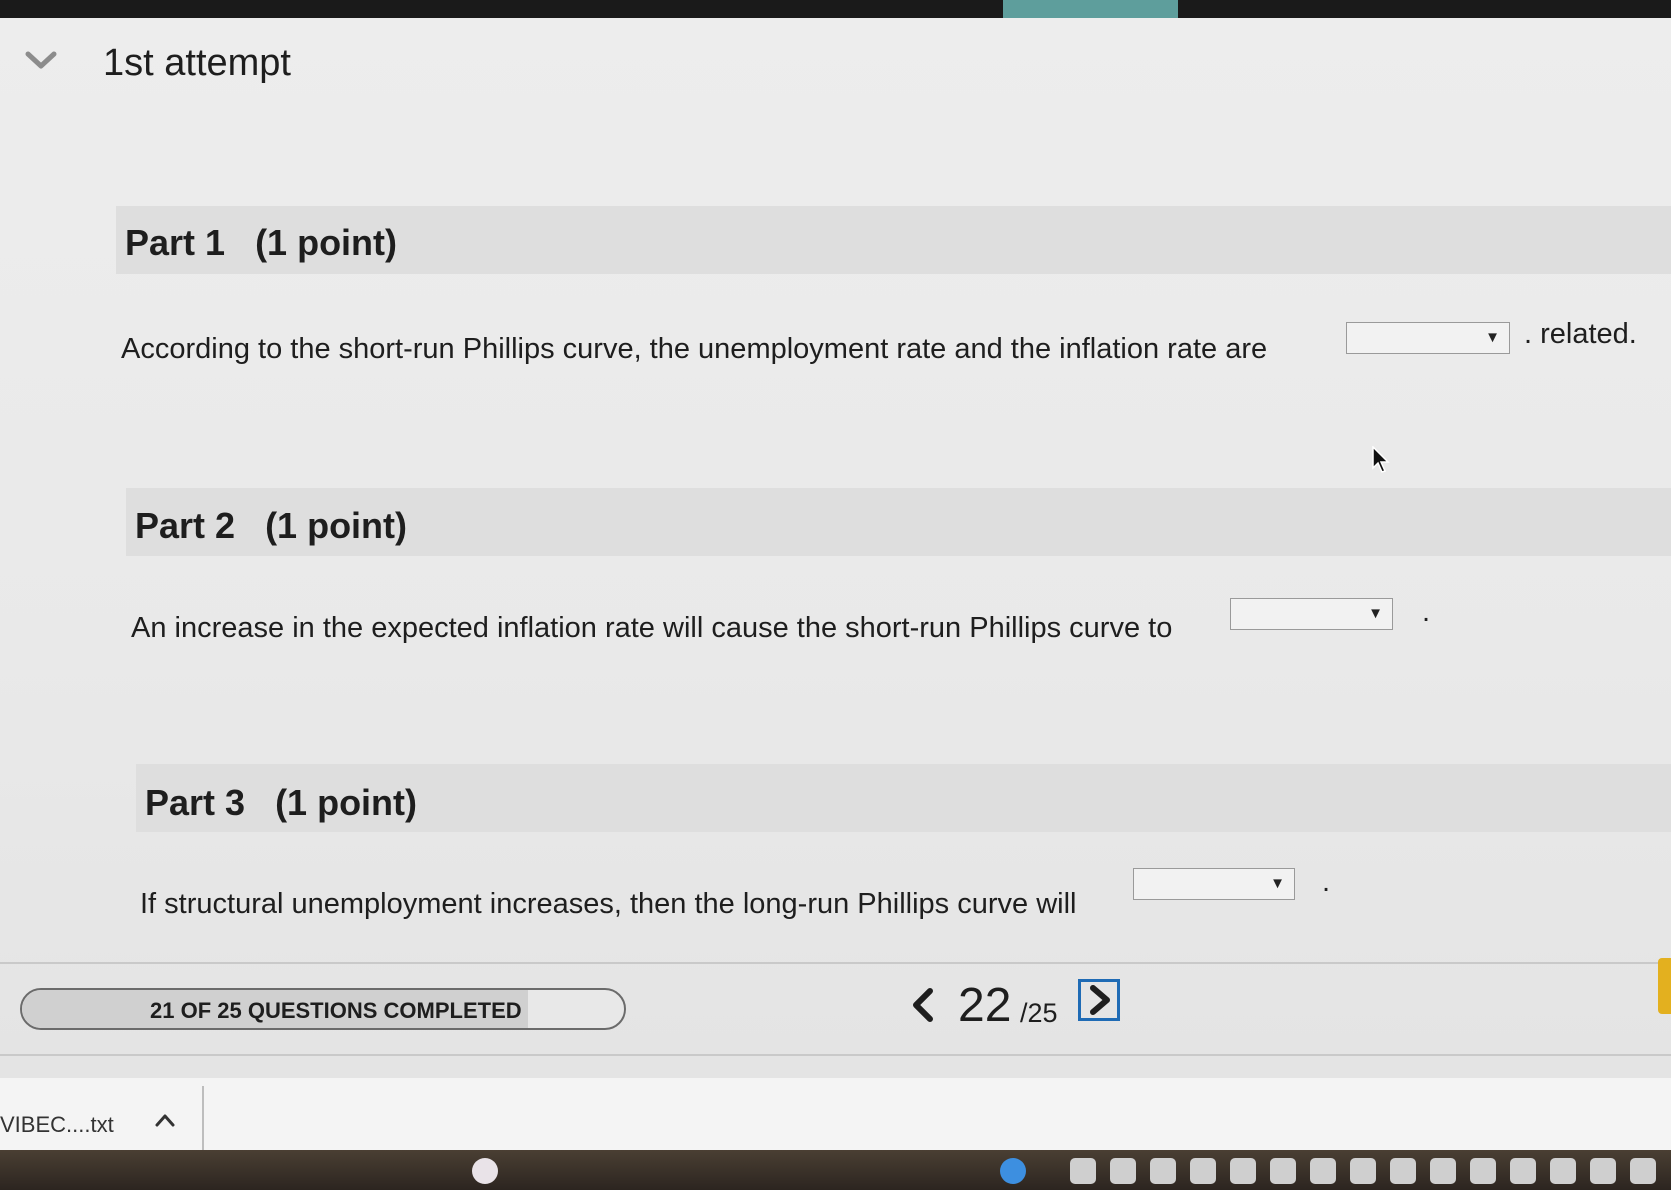 This screenshot has width=1671, height=1190. I want to click on active-tab-indicator, so click(1090, 9).